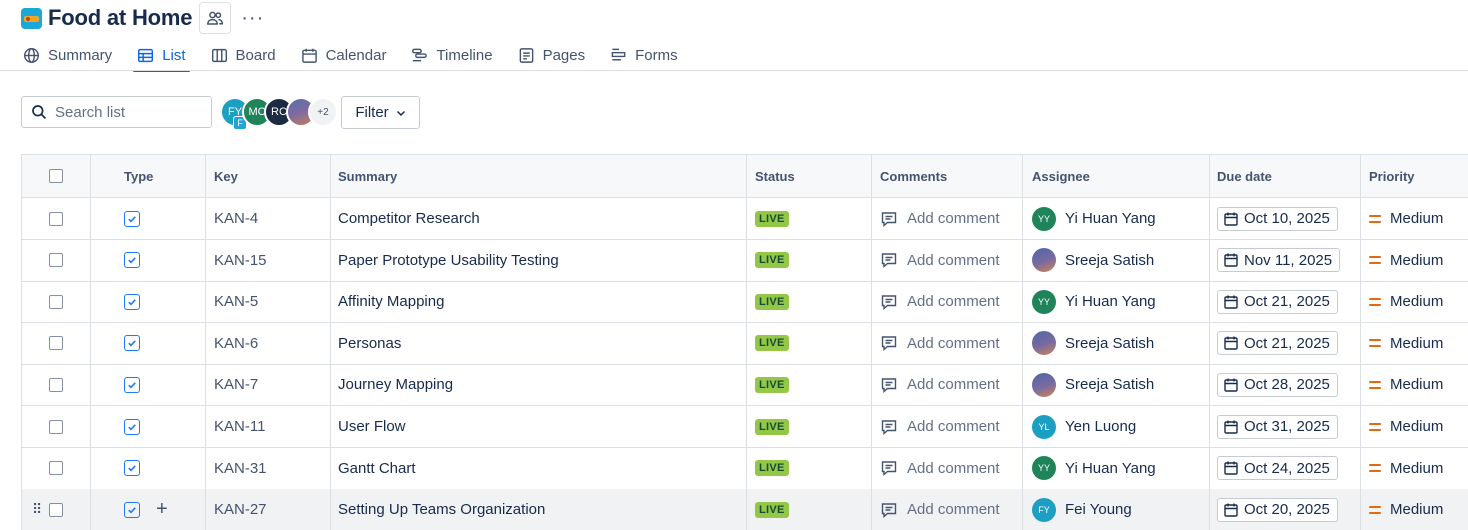  Describe the element at coordinates (1417, 426) in the screenshot. I see `priority-label: Medium` at that location.